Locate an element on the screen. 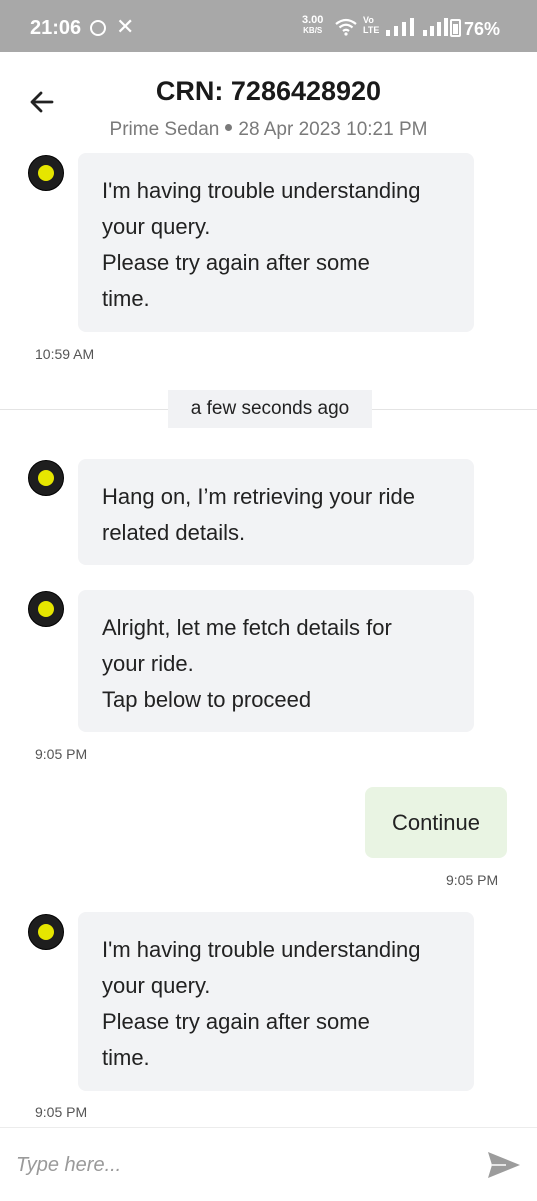 The width and height of the screenshot is (537, 1201). separator-dot is located at coordinates (229, 128).